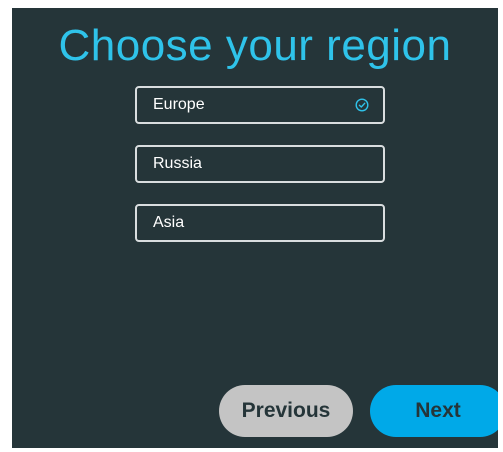  I want to click on region-option-label: Russia, so click(177, 163).